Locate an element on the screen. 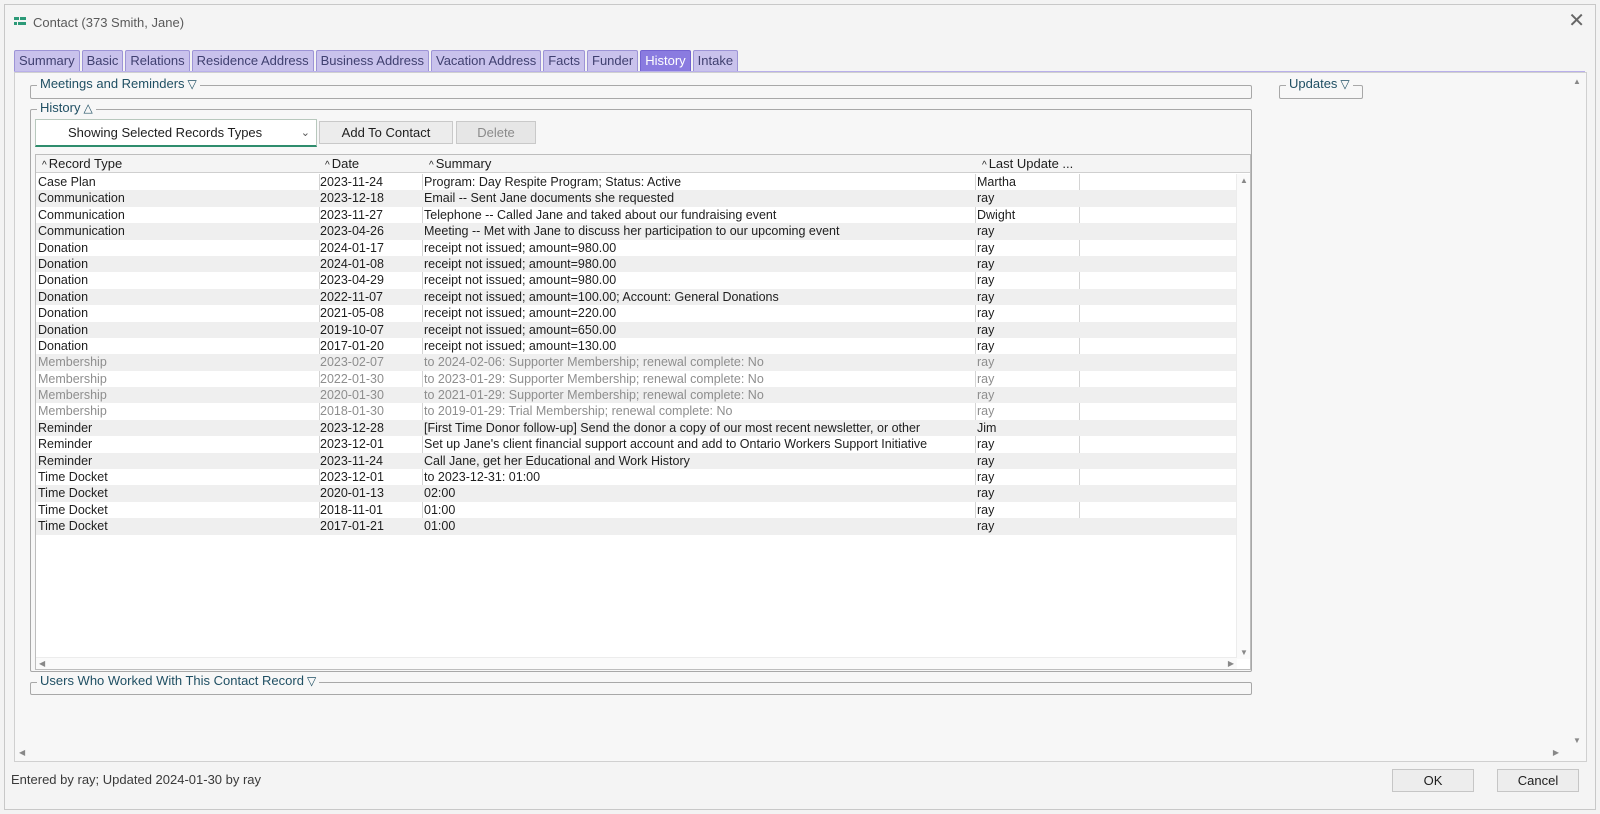 This screenshot has width=1600, height=814. tab-vacation-address: Vacation Address is located at coordinates (486, 60).